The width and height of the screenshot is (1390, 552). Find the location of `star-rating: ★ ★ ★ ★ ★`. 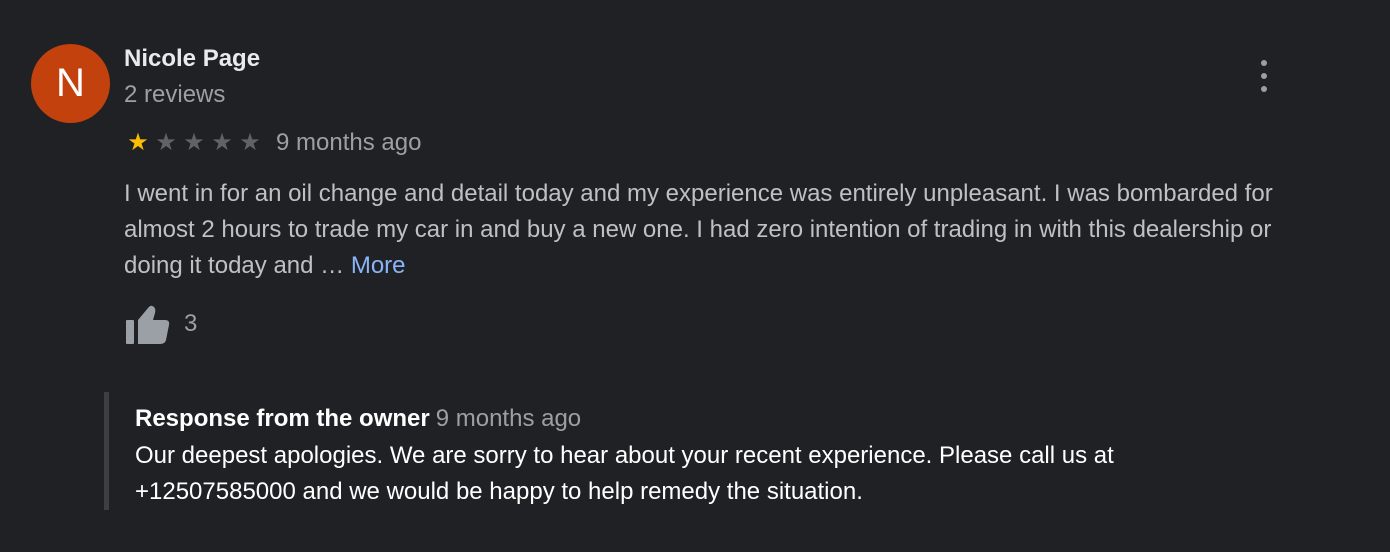

star-rating: ★ ★ ★ ★ ★ is located at coordinates (194, 143).